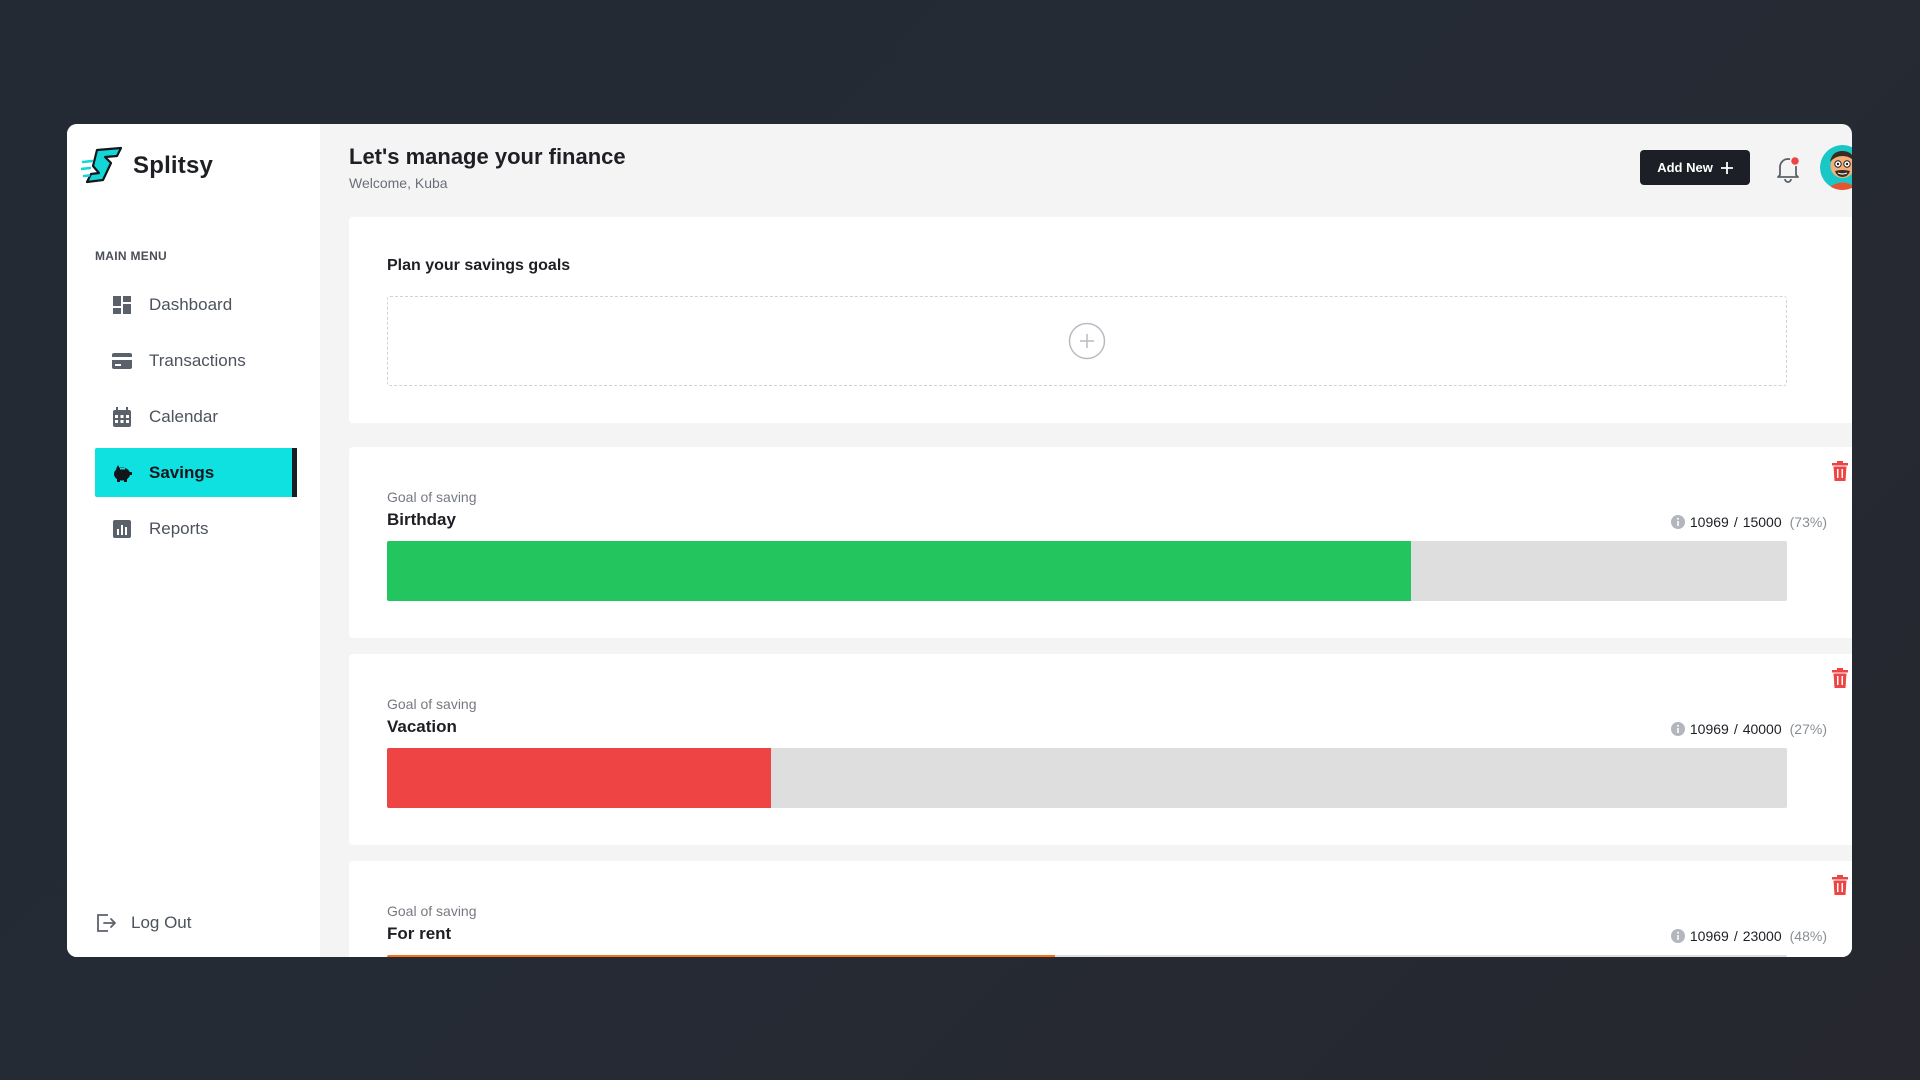 The image size is (1920, 1080). I want to click on goal-percent: (48%), so click(1808, 936).